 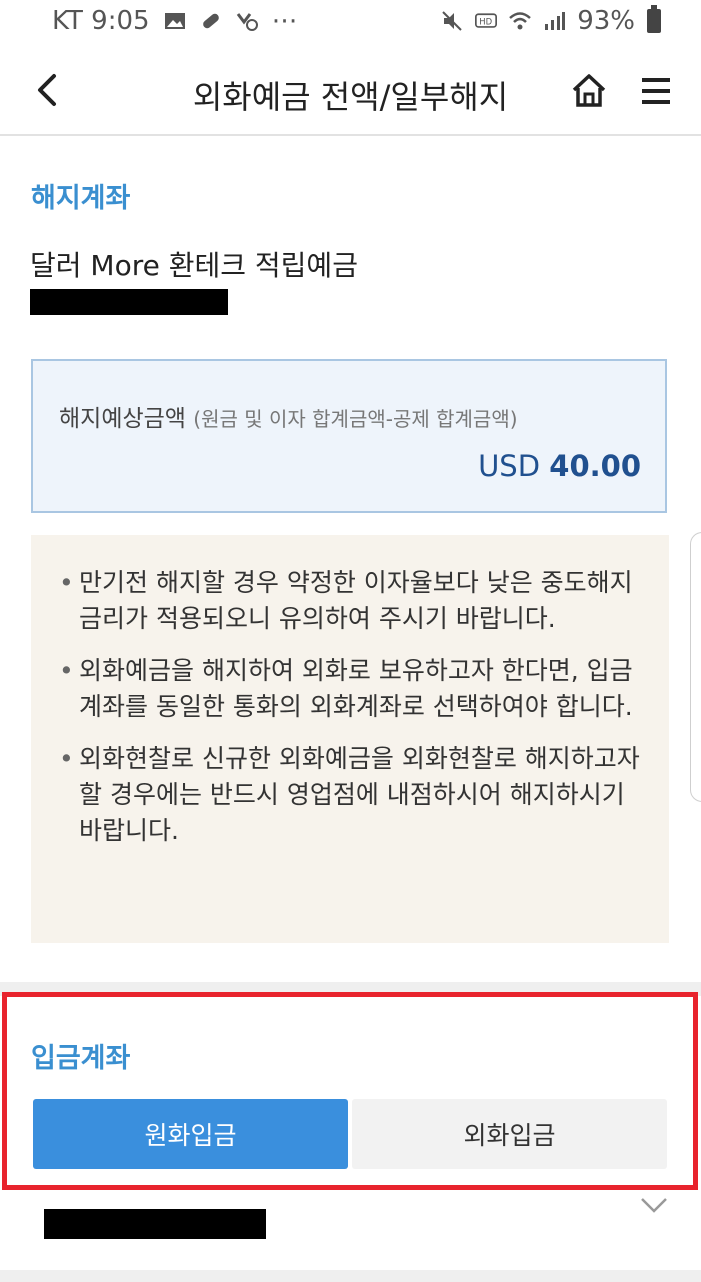 I want to click on chevron-down-icon, so click(x=654, y=1205).